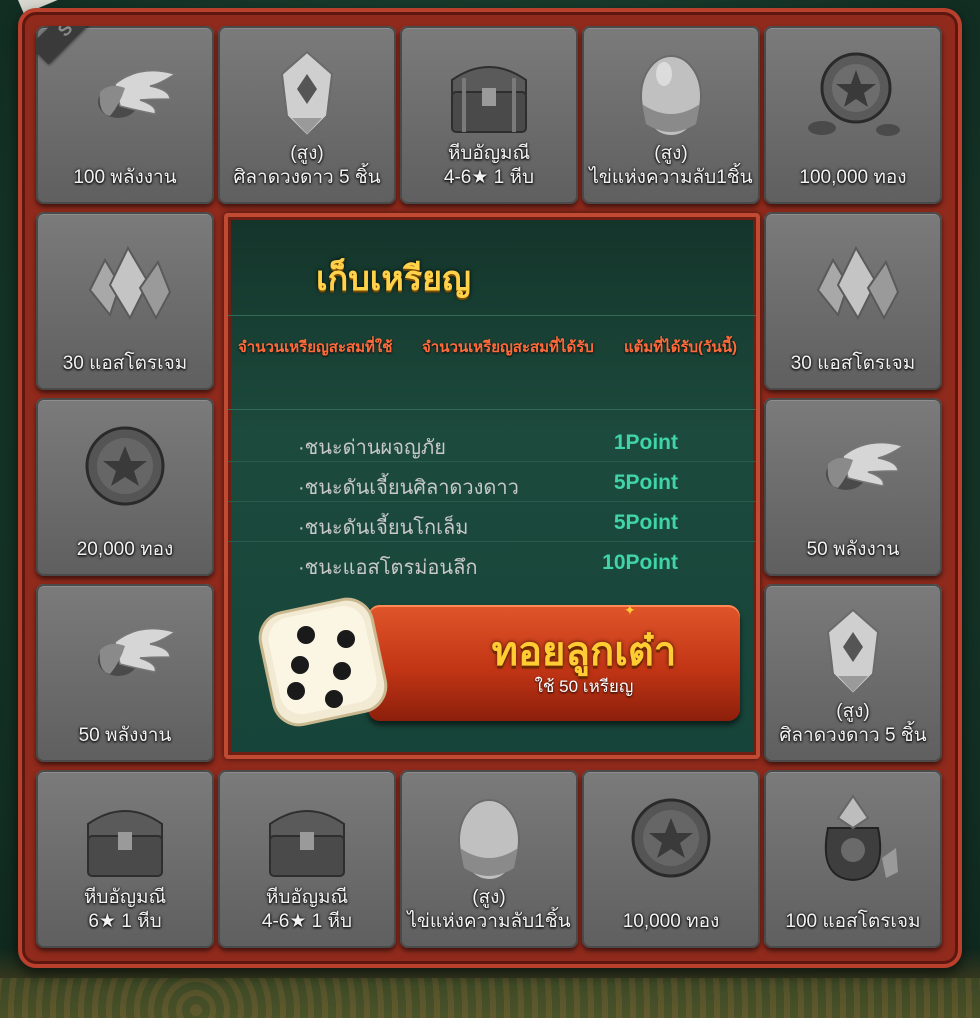 The image size is (980, 1018). Describe the element at coordinates (323, 662) in the screenshot. I see `dice-icon` at that location.